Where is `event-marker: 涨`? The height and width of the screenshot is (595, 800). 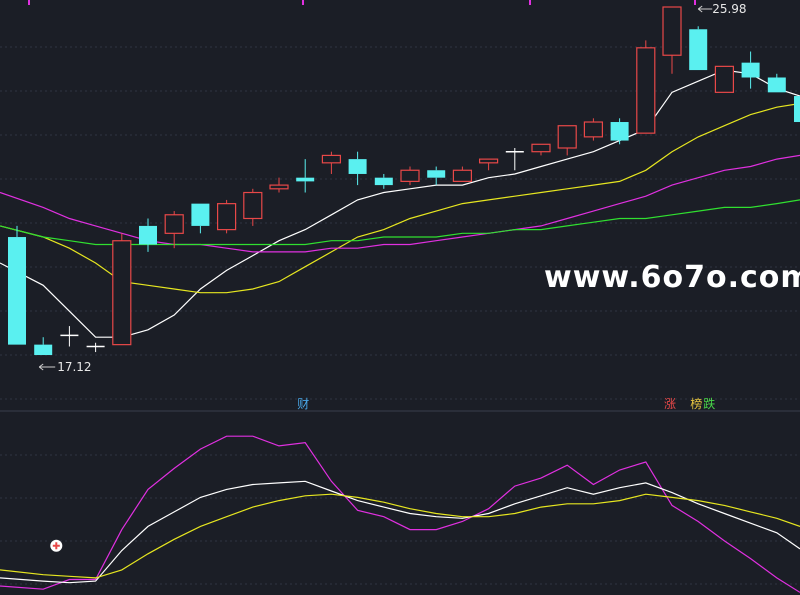
event-marker: 涨 is located at coordinates (670, 403).